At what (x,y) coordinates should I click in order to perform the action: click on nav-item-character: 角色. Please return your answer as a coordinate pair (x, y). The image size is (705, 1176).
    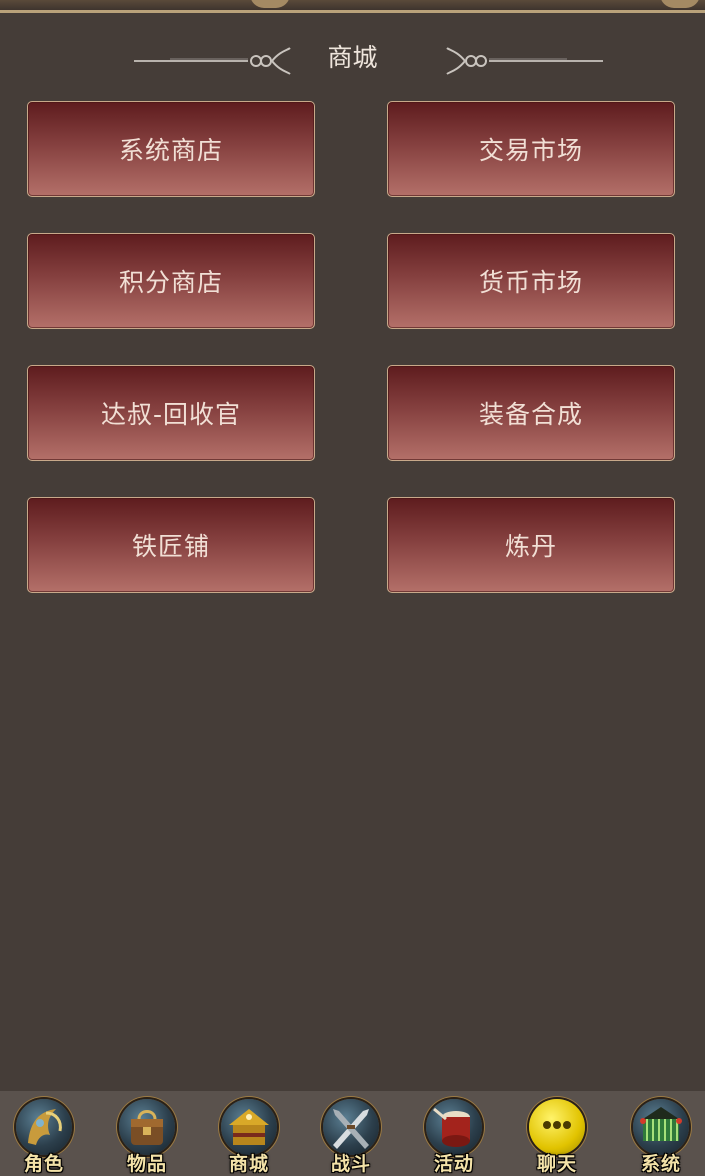
    Looking at the image, I should click on (44, 1137).